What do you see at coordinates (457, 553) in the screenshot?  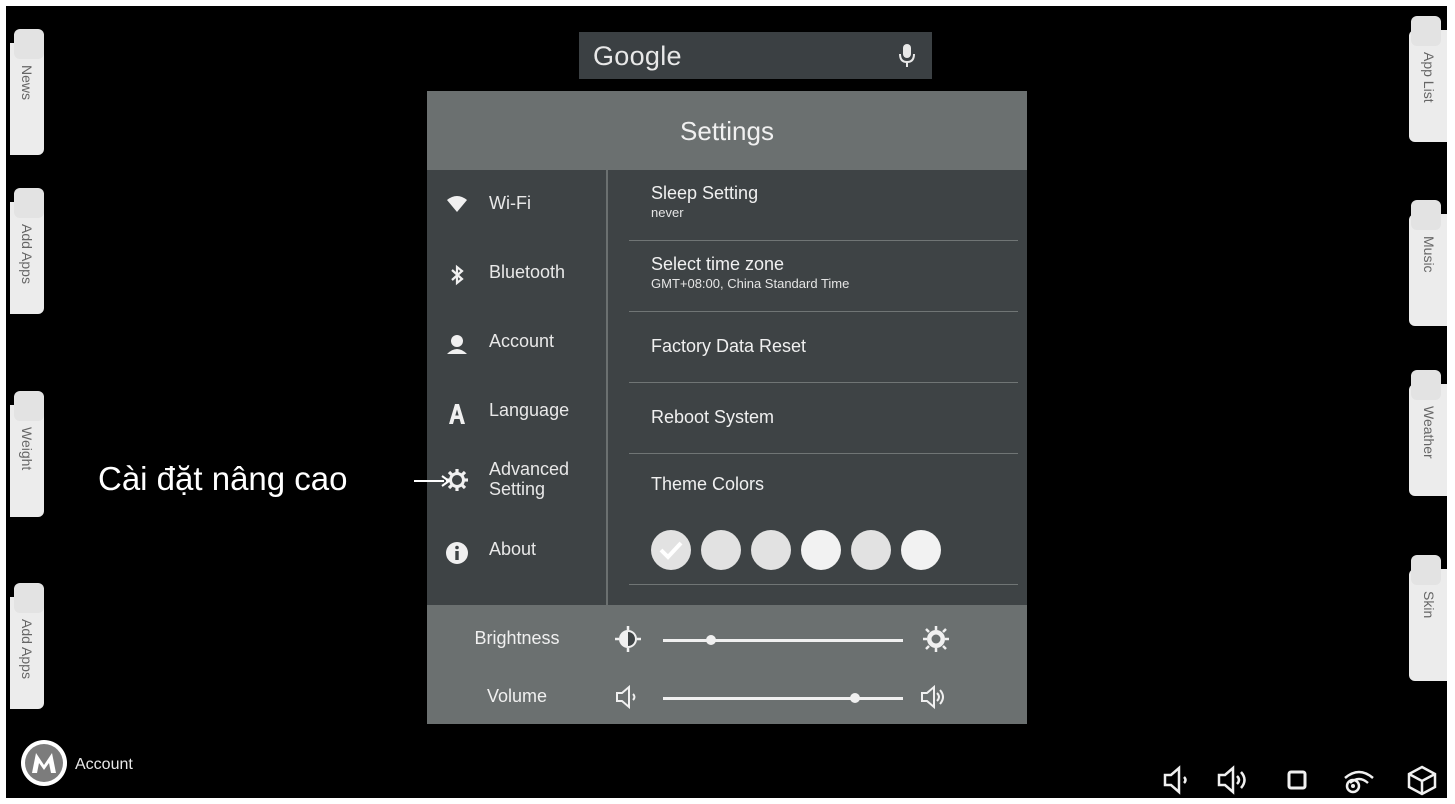 I see `info-icon` at bounding box center [457, 553].